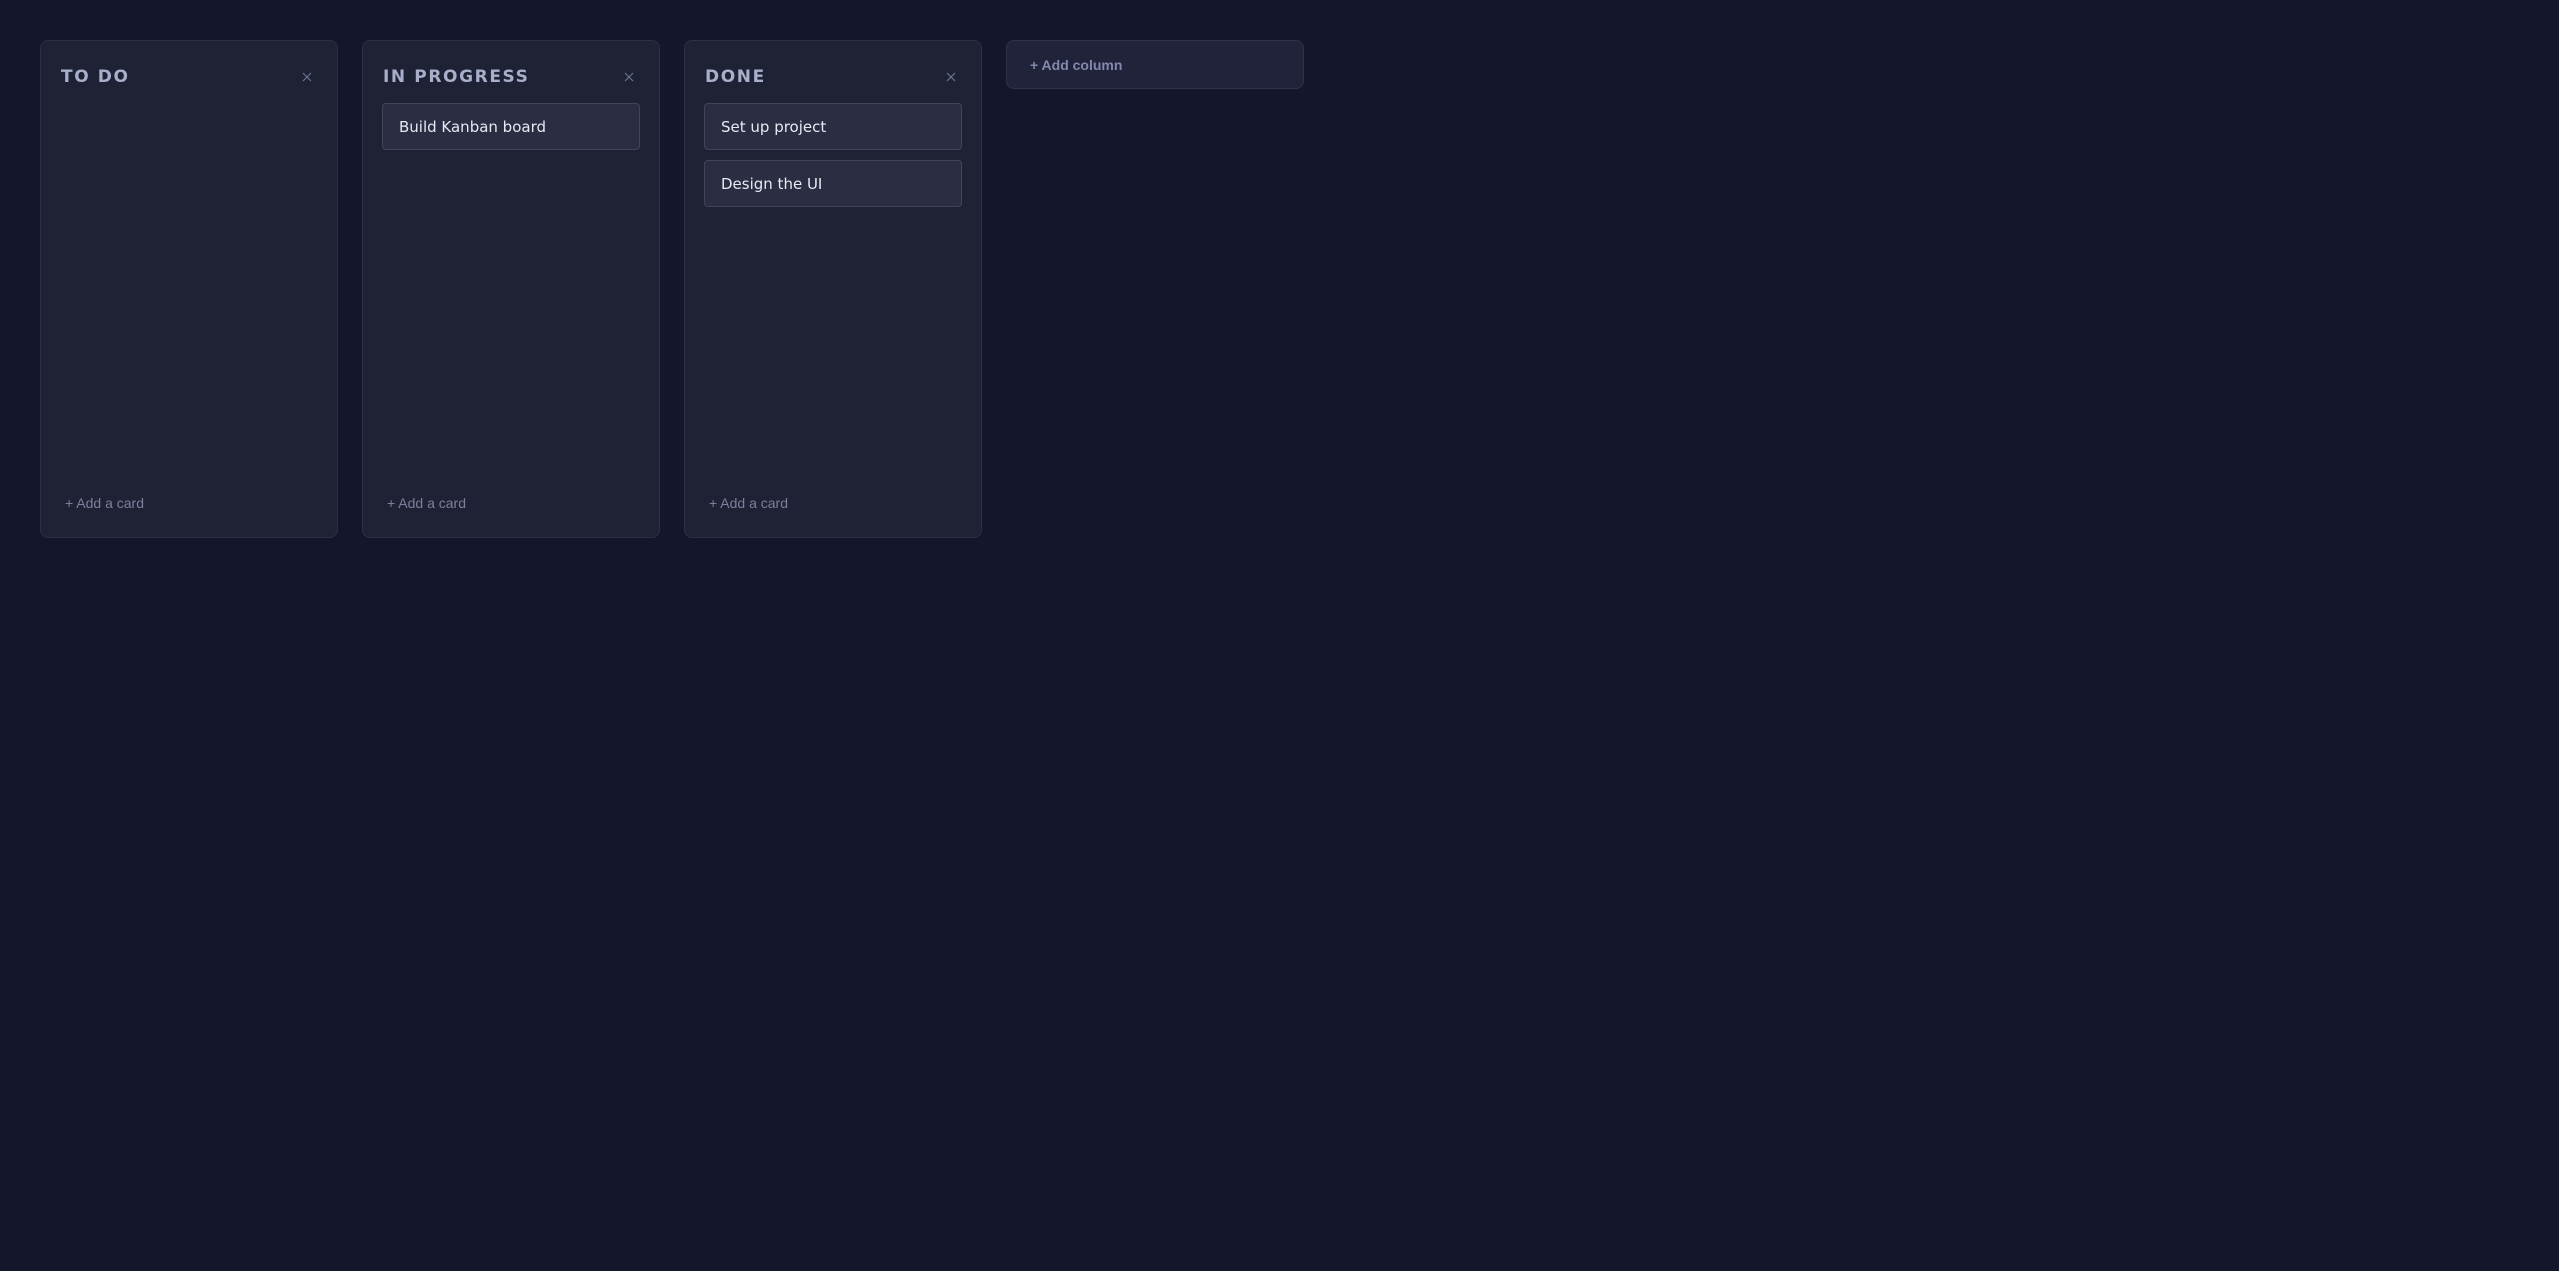 The height and width of the screenshot is (1271, 2559). I want to click on column-header: TO DO, so click(189, 77).